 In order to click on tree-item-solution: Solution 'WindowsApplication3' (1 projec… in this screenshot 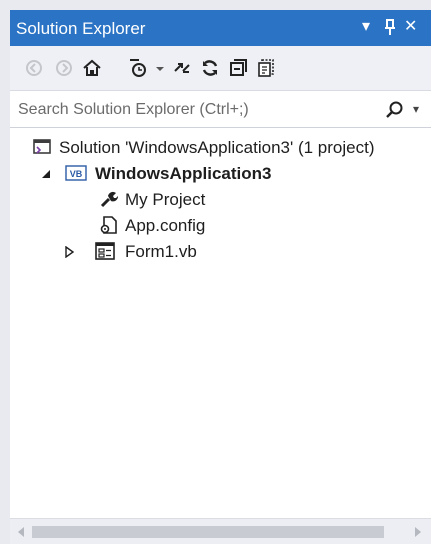, I will do `click(220, 147)`.